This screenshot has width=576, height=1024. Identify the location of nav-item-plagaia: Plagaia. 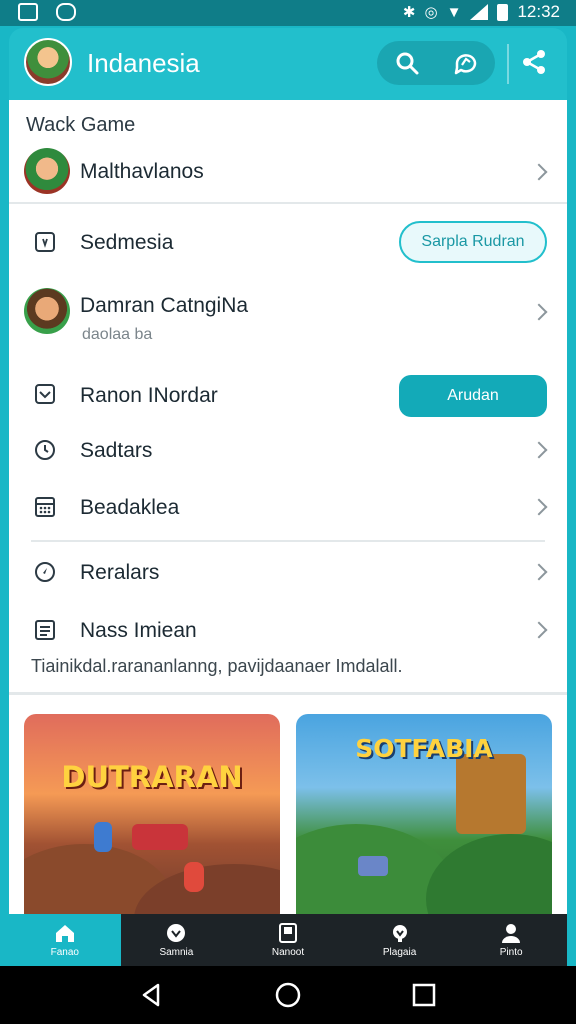
(400, 940).